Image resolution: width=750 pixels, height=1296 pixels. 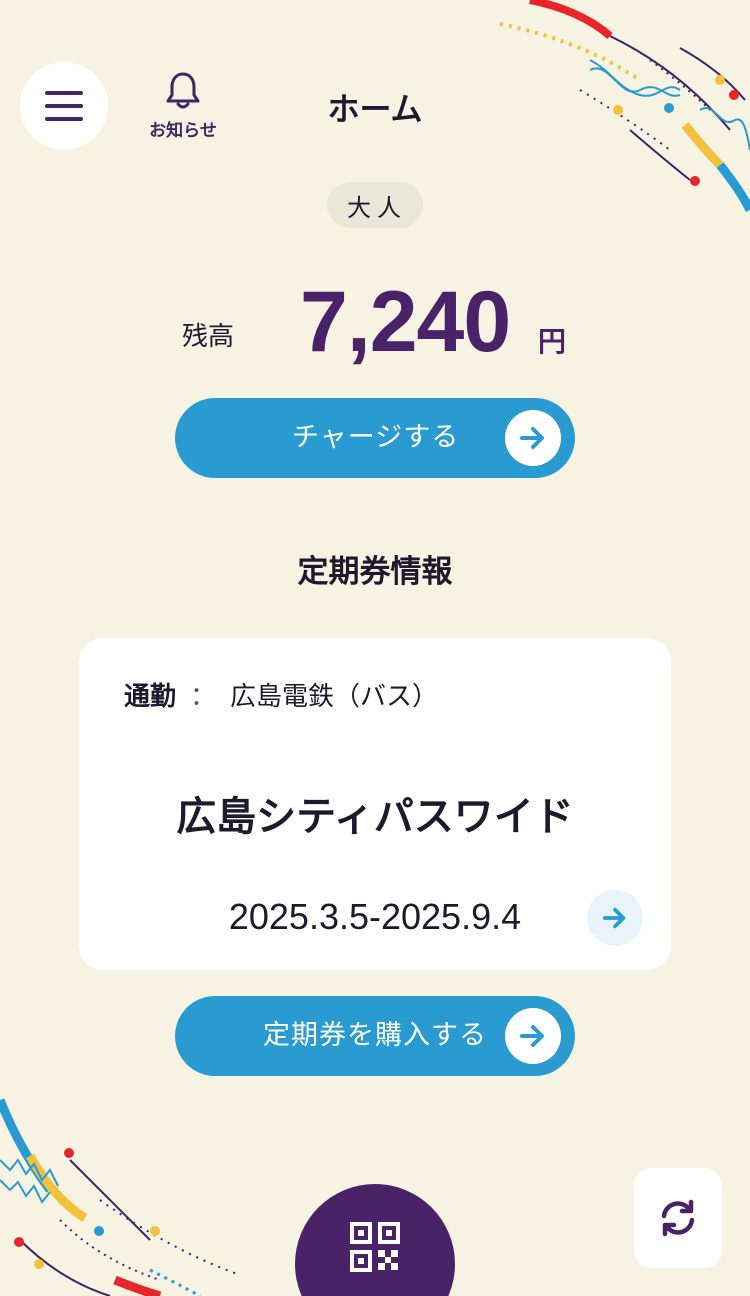 I want to click on pass-period: 2025.3.5-2025.9.4, so click(x=375, y=916).